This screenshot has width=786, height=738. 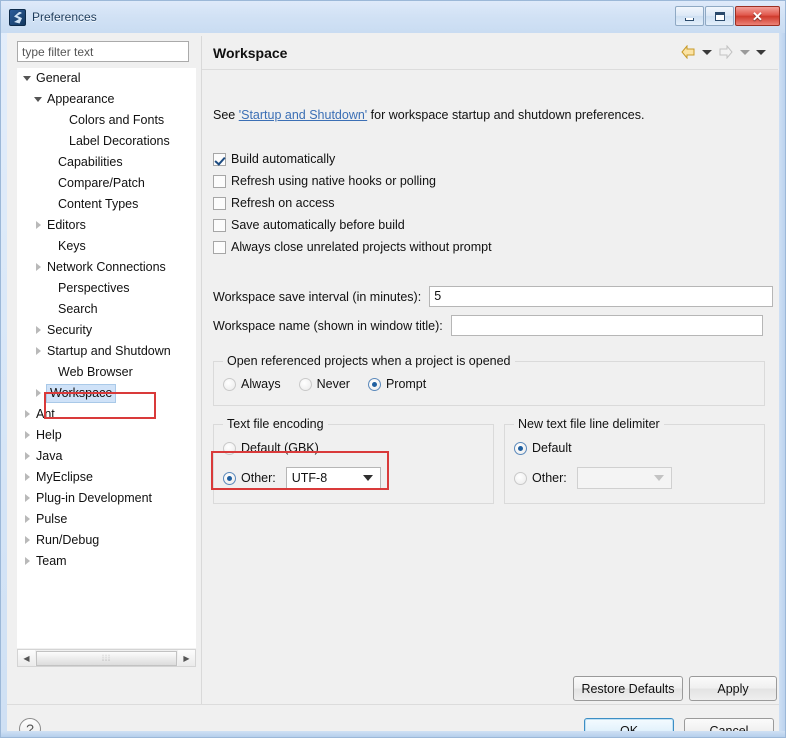 I want to click on tree-item-label: Keys, so click(x=72, y=246).